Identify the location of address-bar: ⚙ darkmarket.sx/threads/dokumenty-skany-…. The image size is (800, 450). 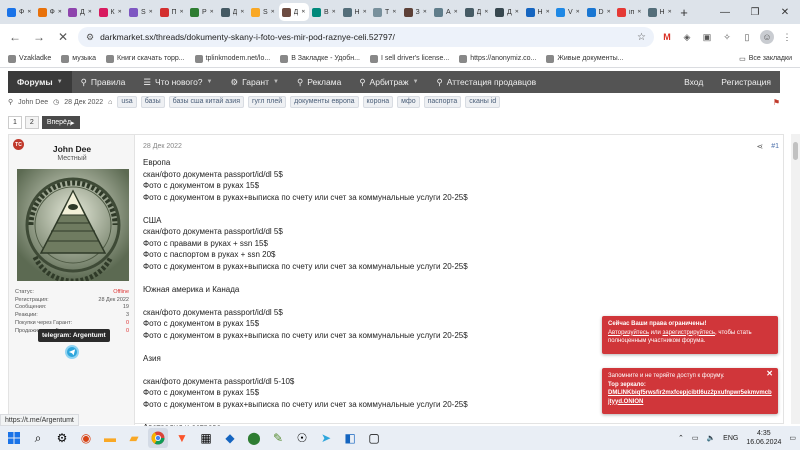
(366, 37).